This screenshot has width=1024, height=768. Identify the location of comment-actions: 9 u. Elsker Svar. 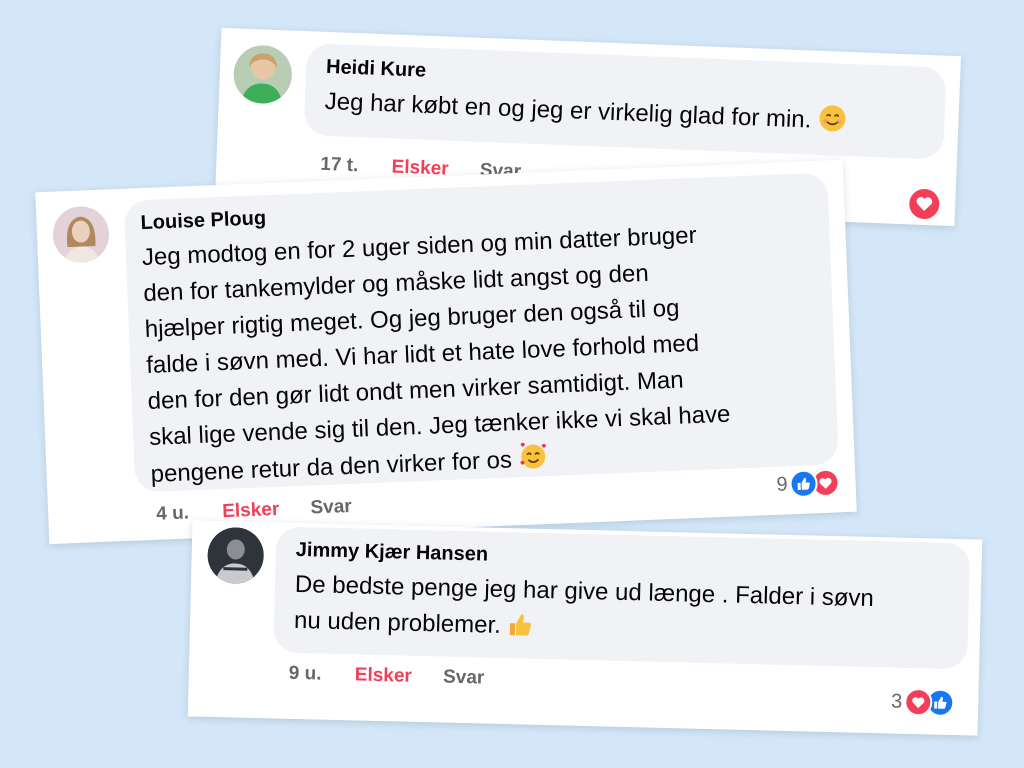
(387, 676).